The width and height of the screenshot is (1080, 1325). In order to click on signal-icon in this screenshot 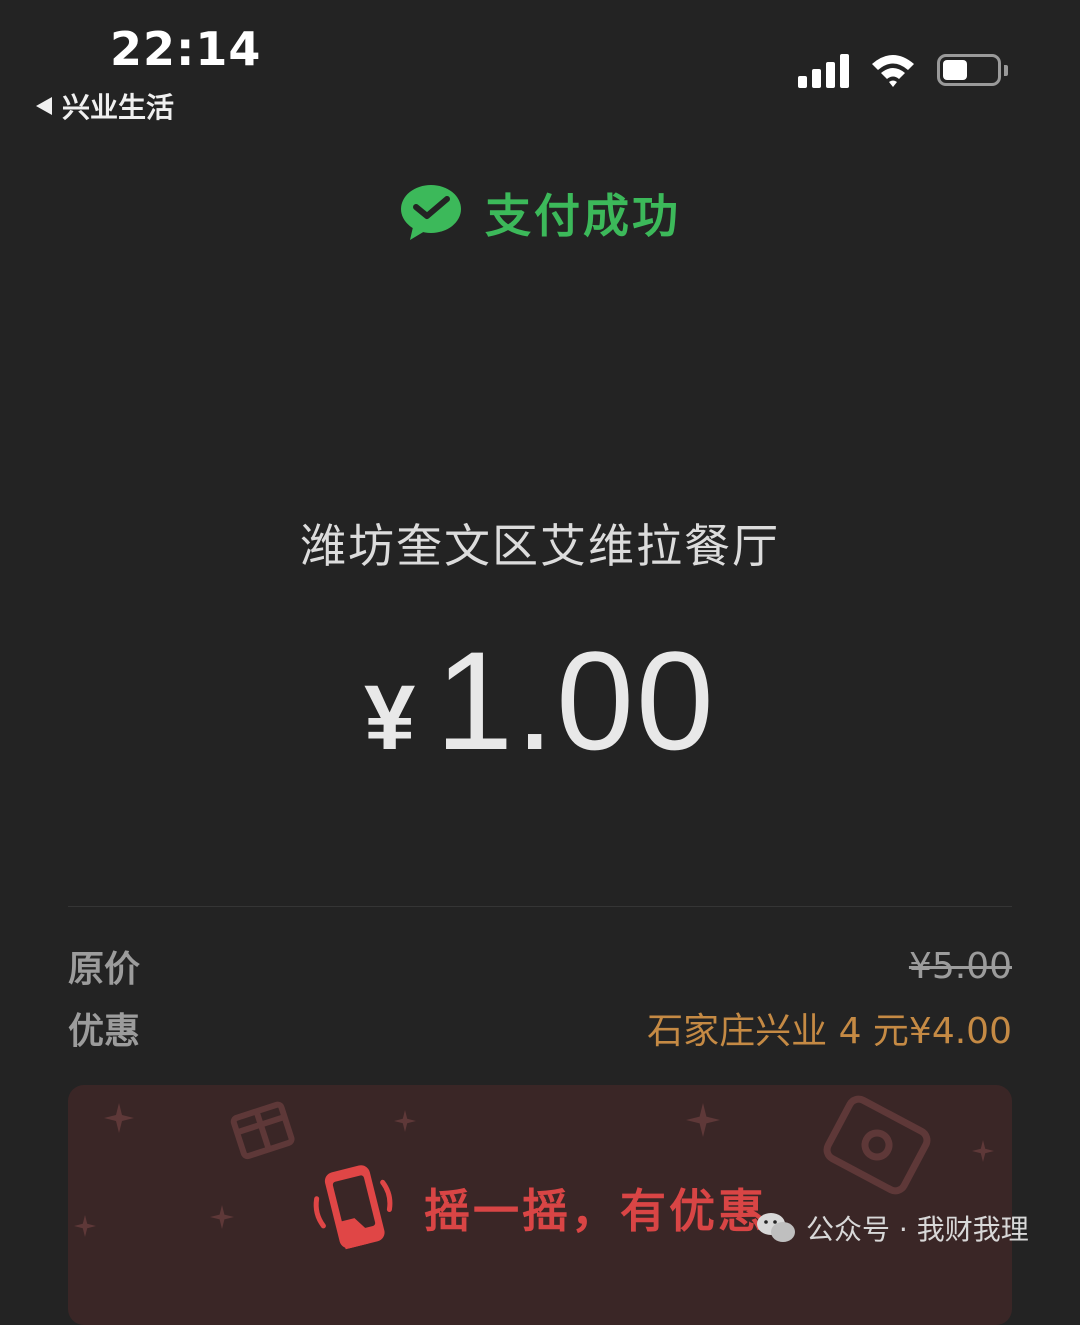, I will do `click(823, 70)`.